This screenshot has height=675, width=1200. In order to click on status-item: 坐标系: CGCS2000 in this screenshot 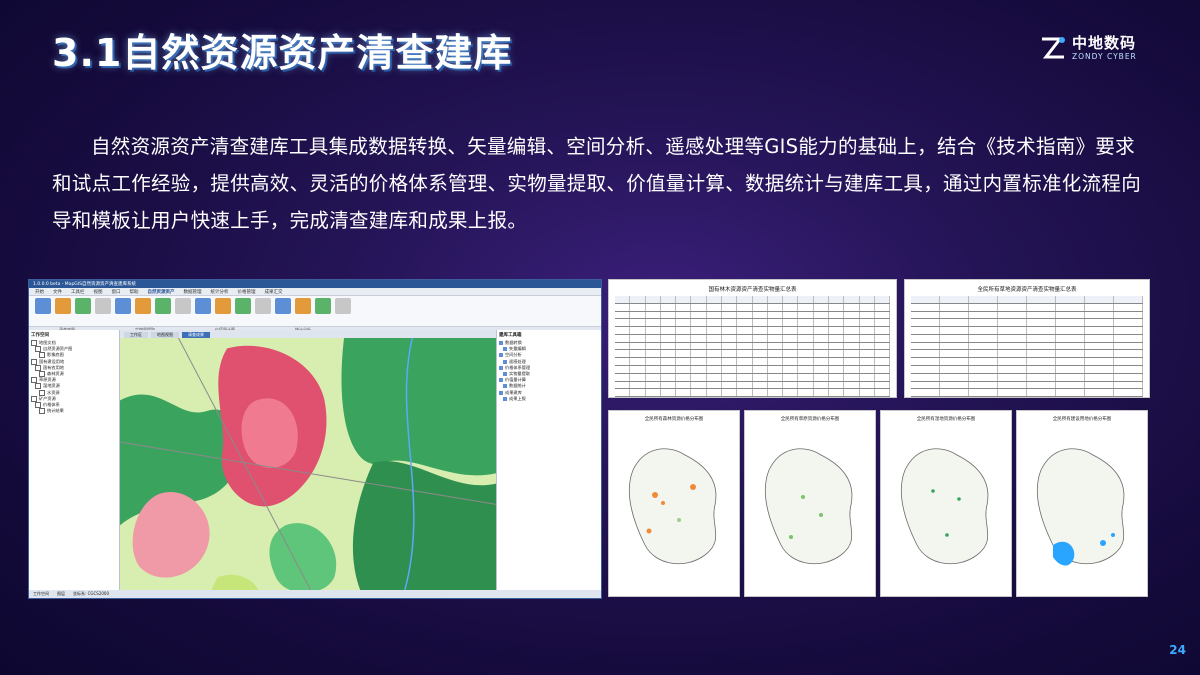, I will do `click(91, 593)`.